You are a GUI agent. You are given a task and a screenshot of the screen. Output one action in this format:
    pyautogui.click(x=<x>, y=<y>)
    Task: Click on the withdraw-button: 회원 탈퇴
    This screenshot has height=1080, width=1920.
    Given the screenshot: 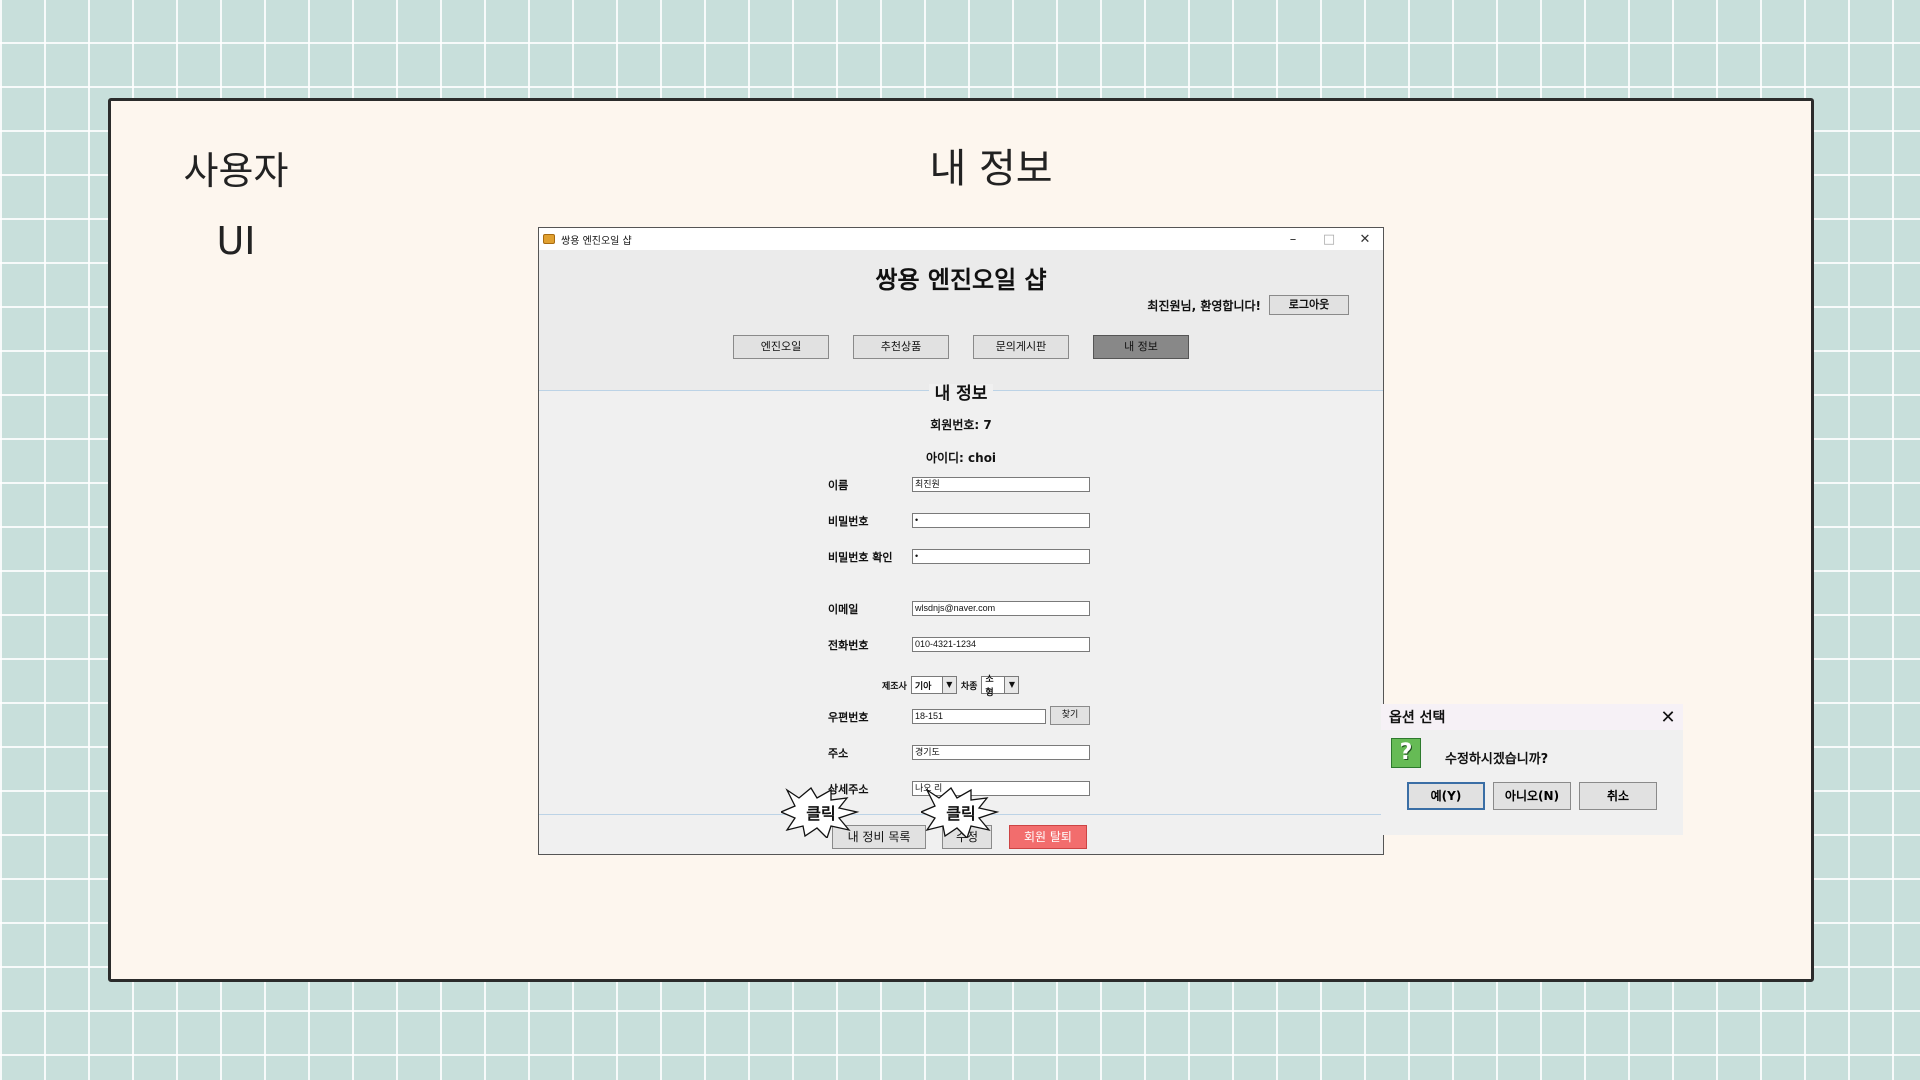 What is the action you would take?
    pyautogui.click(x=1048, y=837)
    